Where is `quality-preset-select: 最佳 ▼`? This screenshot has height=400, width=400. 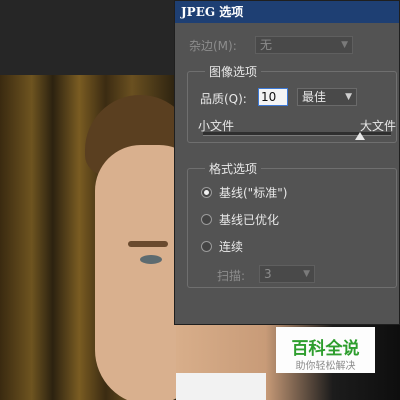 quality-preset-select: 最佳 ▼ is located at coordinates (327, 97).